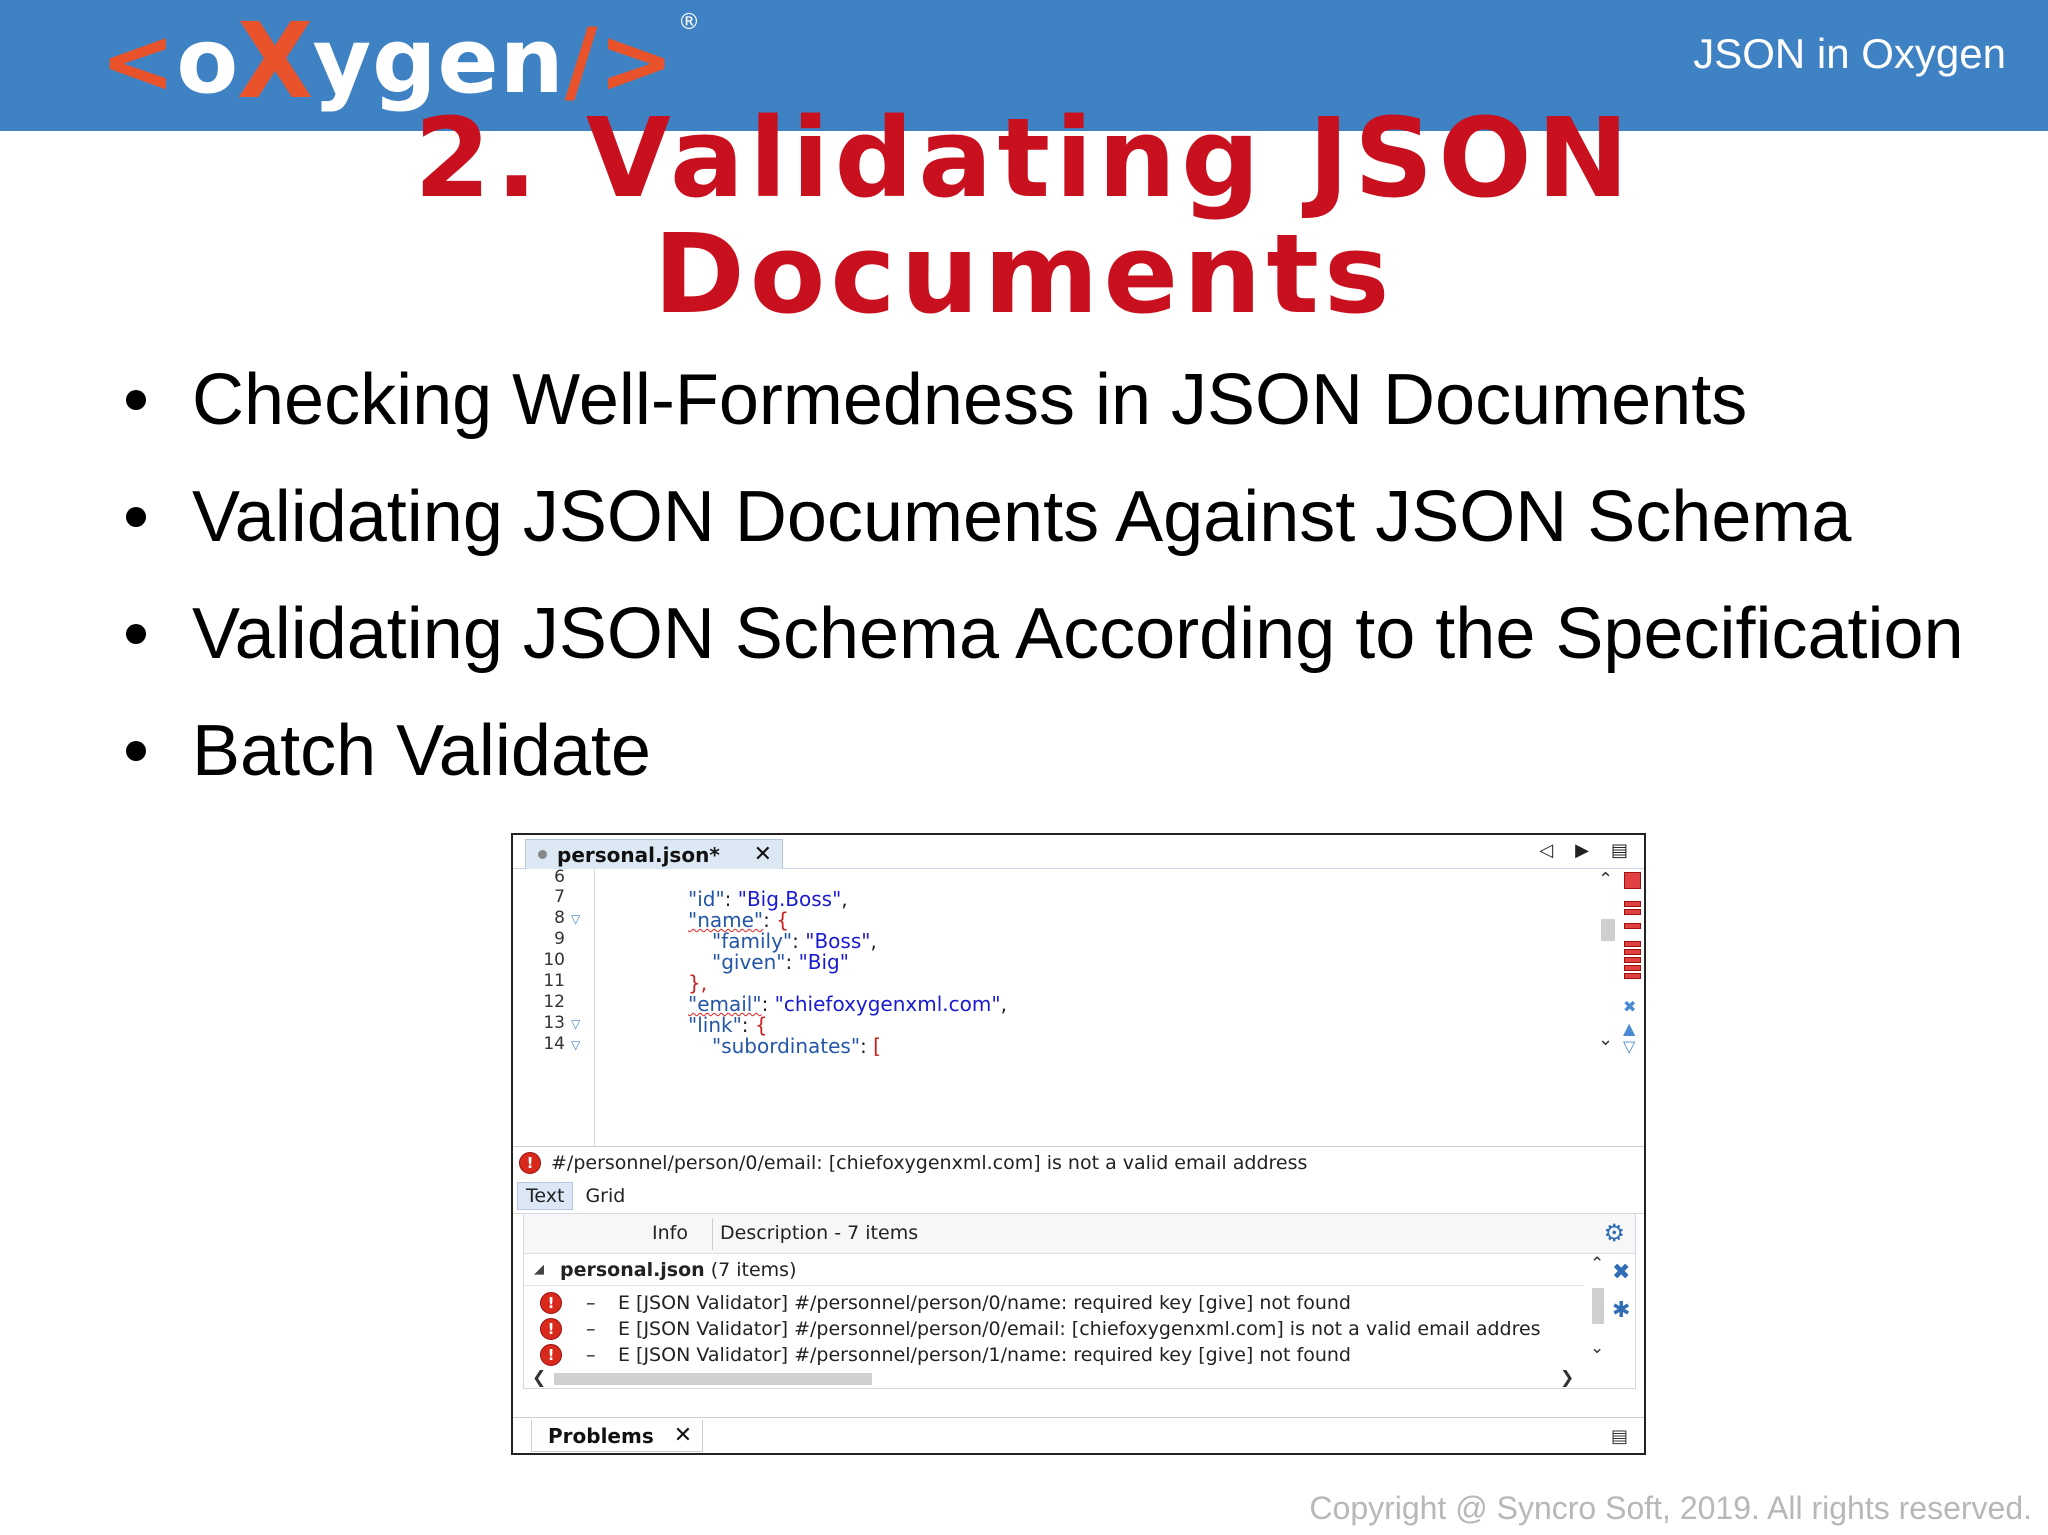  I want to click on tab-navigation: ◁ ▶ ▤, so click(1583, 850).